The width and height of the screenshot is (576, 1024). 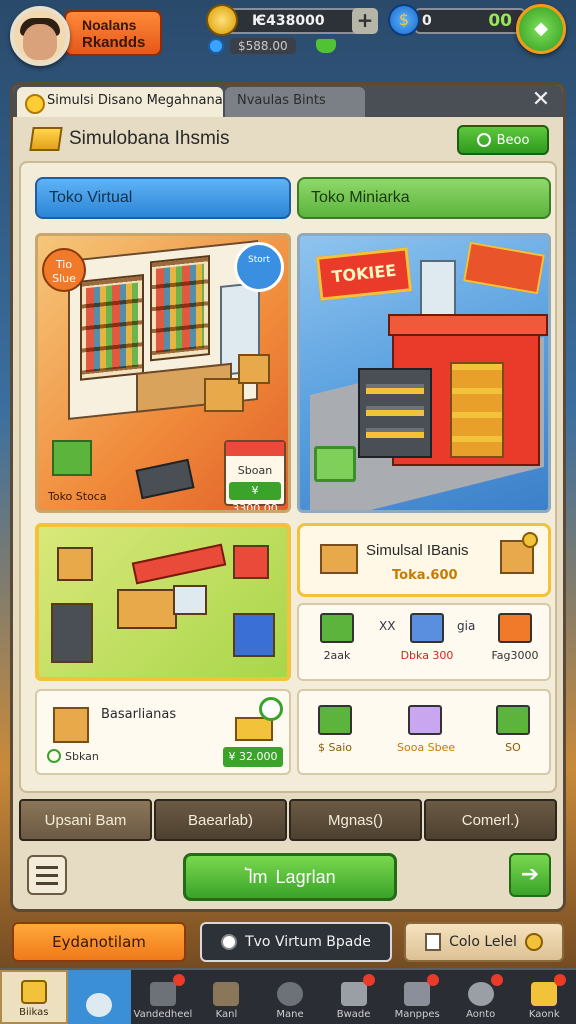 What do you see at coordinates (424, 198) in the screenshot?
I see `category-minimarket: Toko Miniarka` at bounding box center [424, 198].